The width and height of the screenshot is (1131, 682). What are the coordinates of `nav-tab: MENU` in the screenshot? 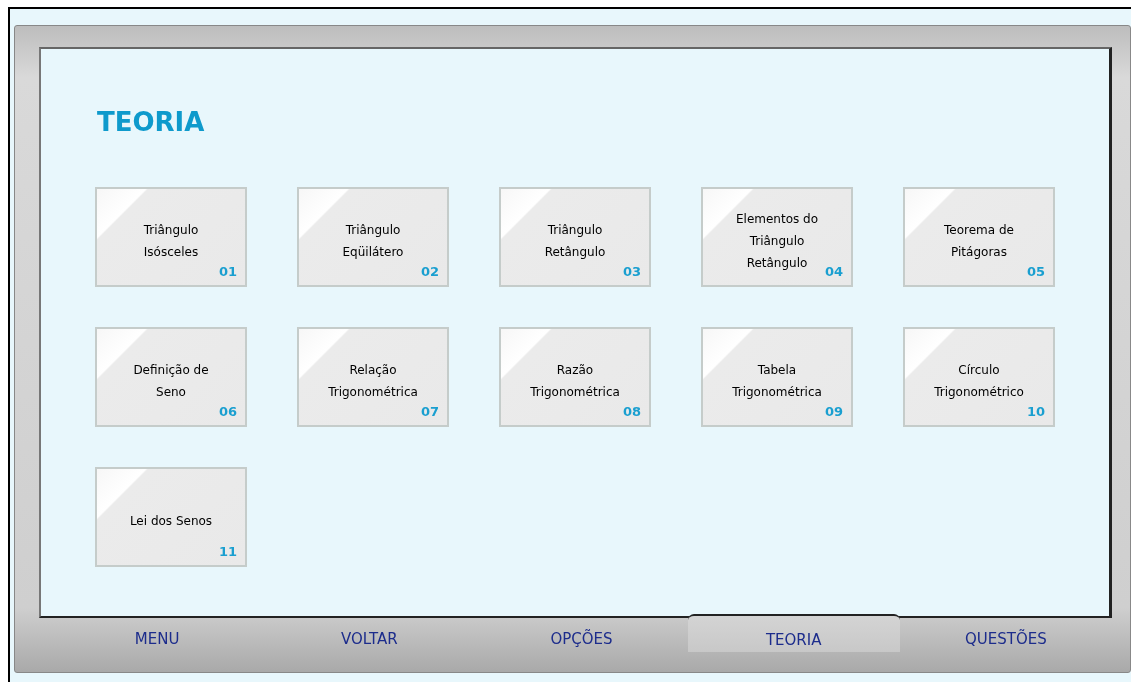 It's located at (157, 635).